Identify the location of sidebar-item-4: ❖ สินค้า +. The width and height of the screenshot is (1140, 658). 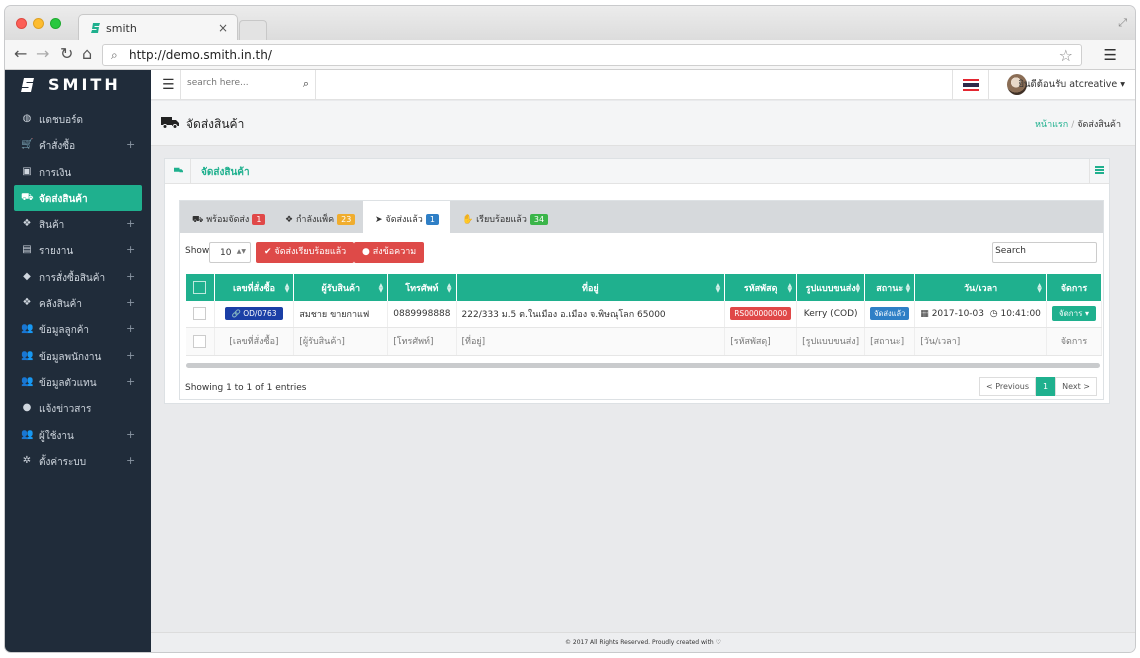
(78, 224).